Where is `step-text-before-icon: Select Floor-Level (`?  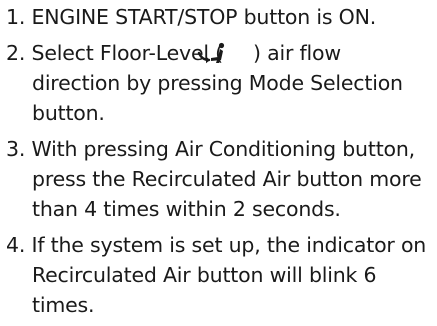 step-text-before-icon: Select Floor-Level ( is located at coordinates (127, 53).